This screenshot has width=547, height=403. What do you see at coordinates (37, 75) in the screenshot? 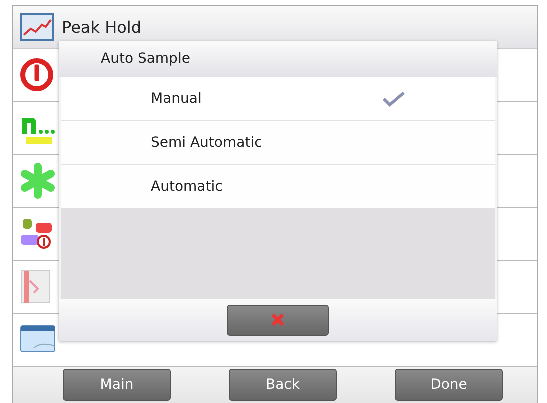
I see `power-icon` at bounding box center [37, 75].